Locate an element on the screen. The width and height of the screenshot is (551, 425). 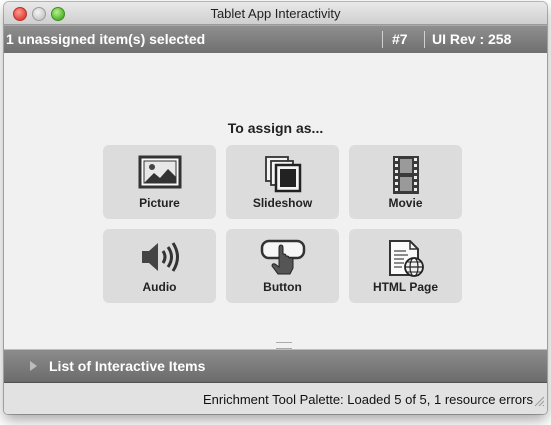
tile-label: Picture is located at coordinates (159, 203).